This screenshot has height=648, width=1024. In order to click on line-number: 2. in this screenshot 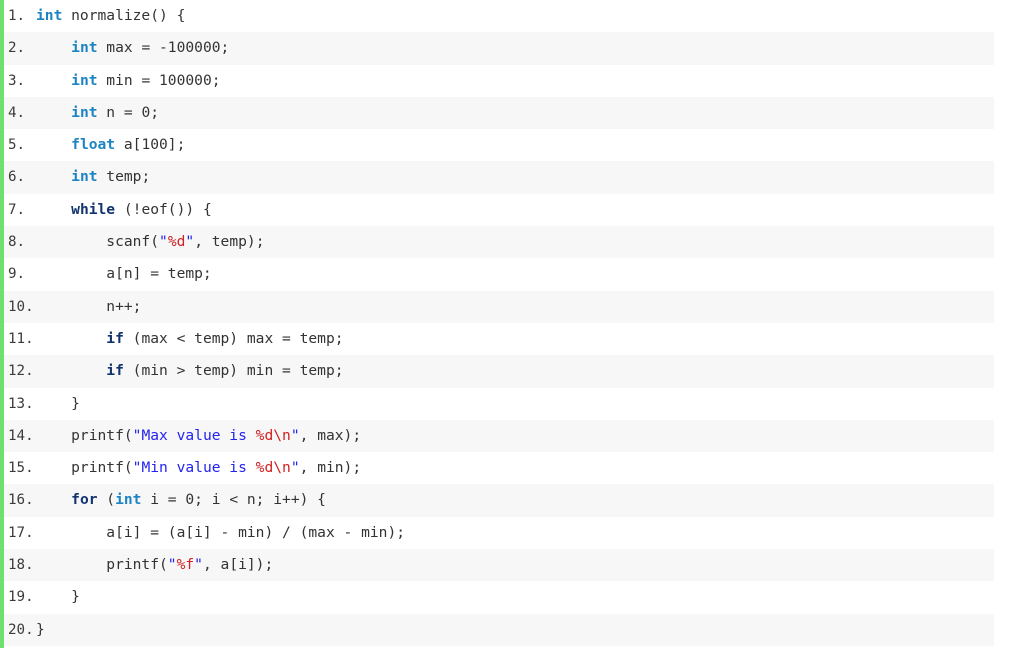, I will do `click(17, 48)`.